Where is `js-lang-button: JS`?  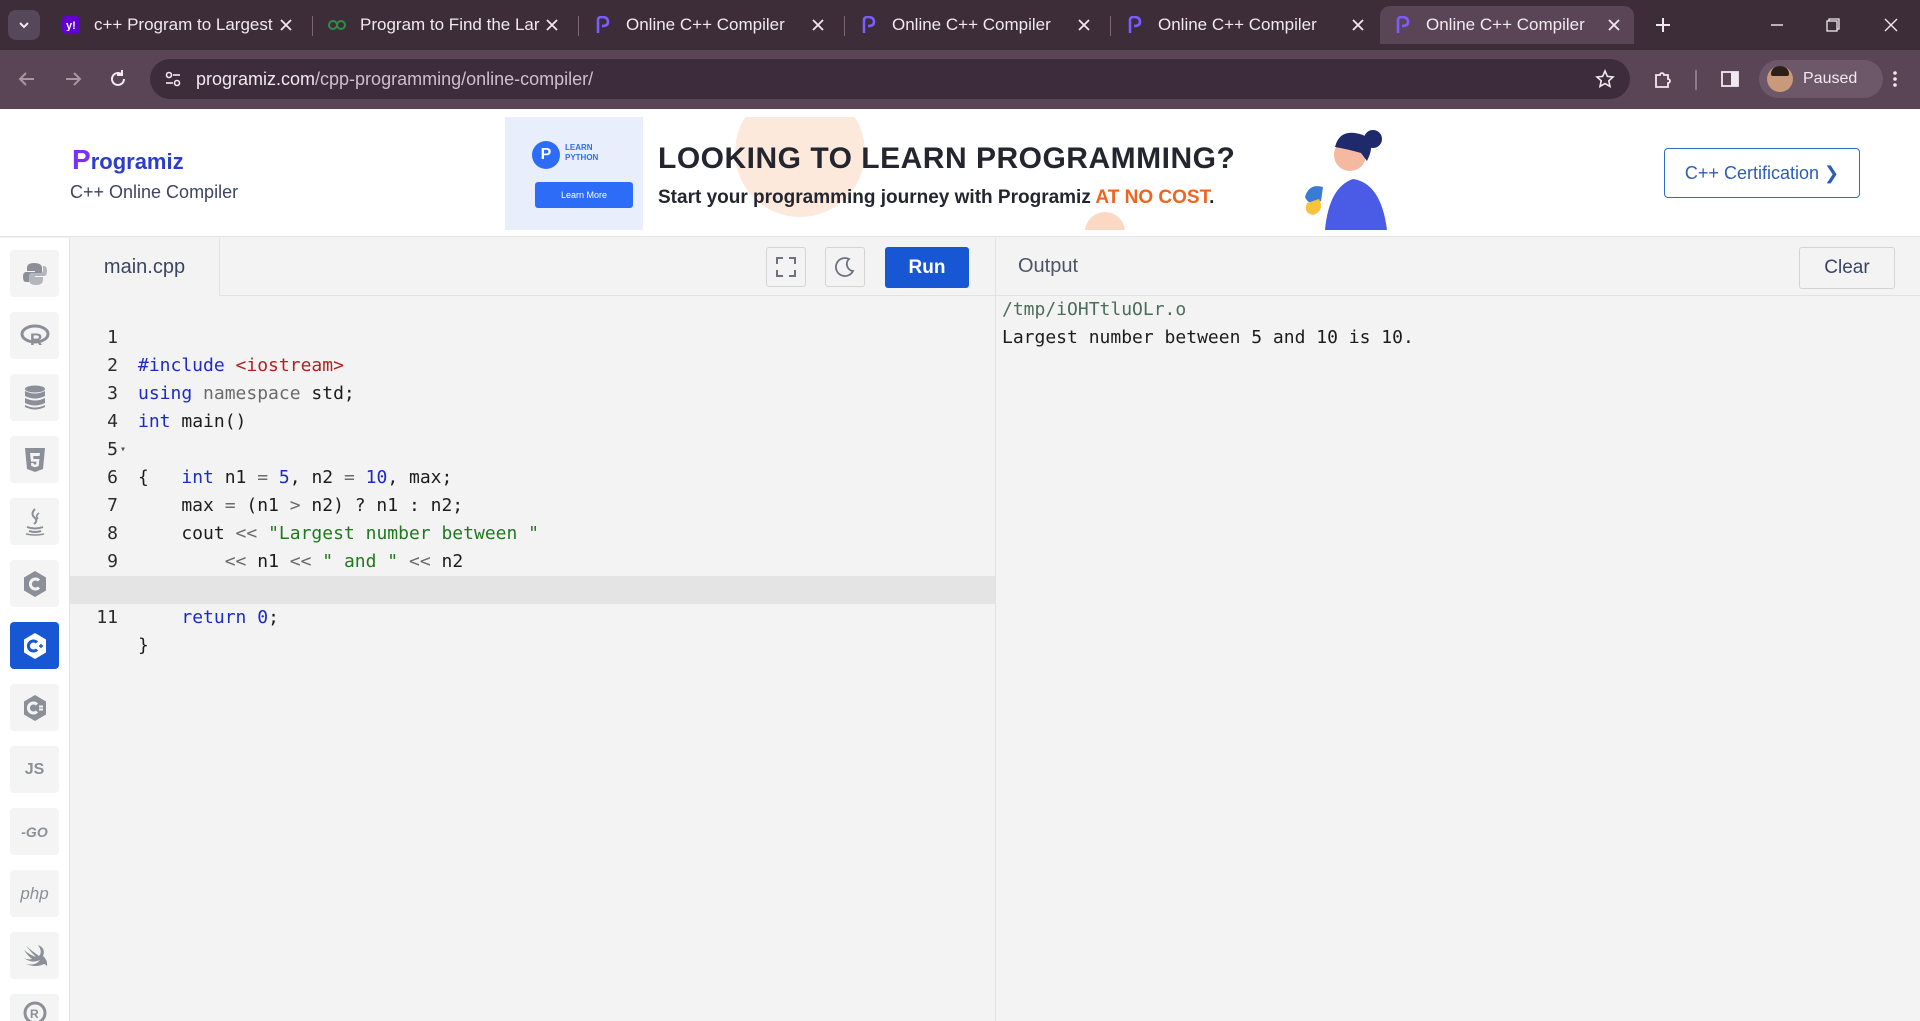
js-lang-button: JS is located at coordinates (34, 769).